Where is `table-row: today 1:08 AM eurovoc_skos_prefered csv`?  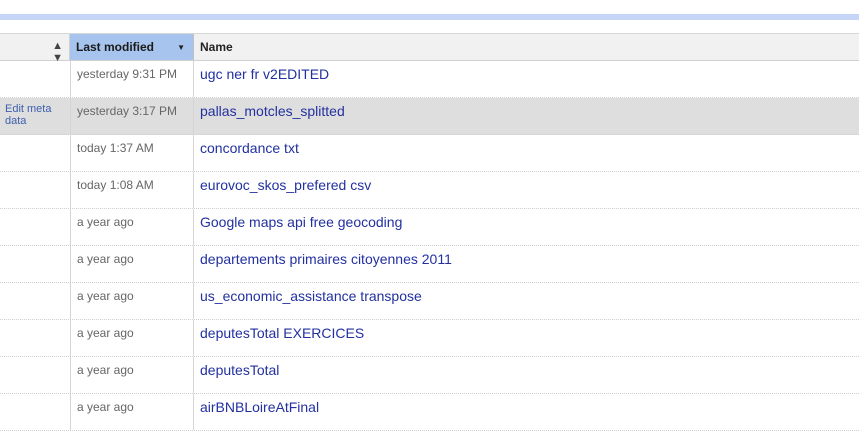 table-row: today 1:08 AM eurovoc_skos_prefered csv is located at coordinates (429, 190).